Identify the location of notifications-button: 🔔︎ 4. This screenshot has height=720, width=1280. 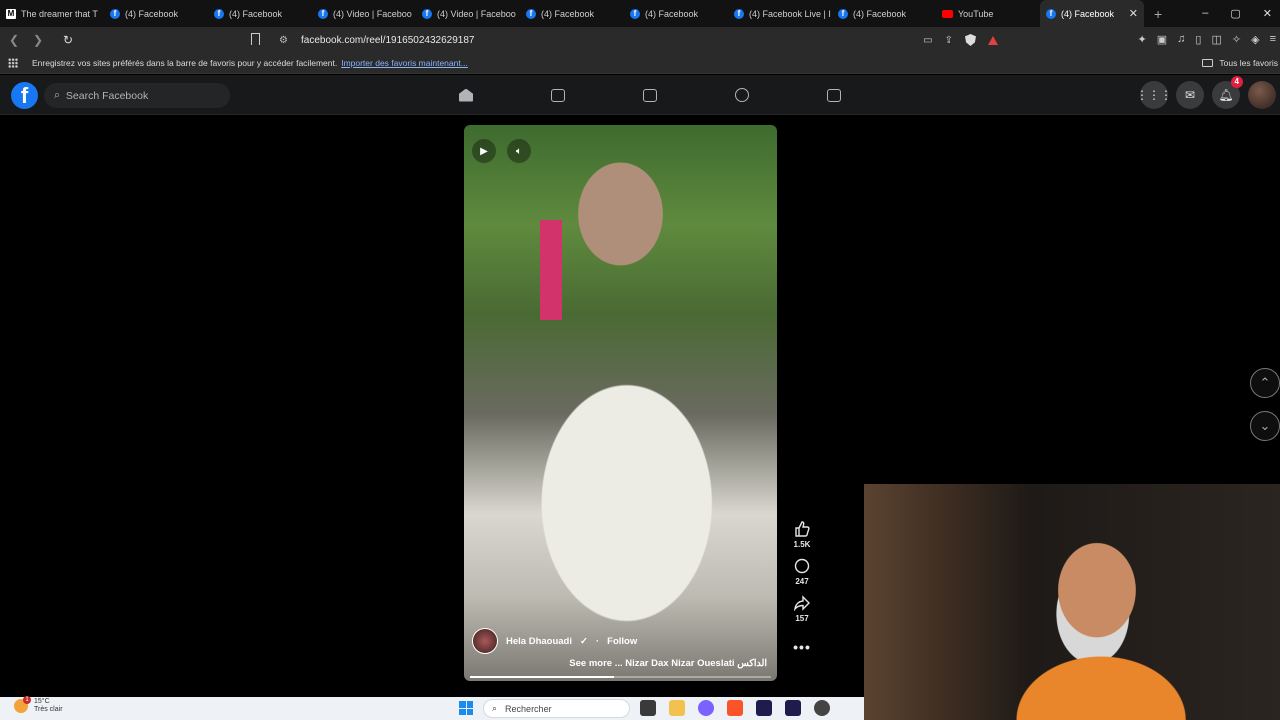
(1227, 92).